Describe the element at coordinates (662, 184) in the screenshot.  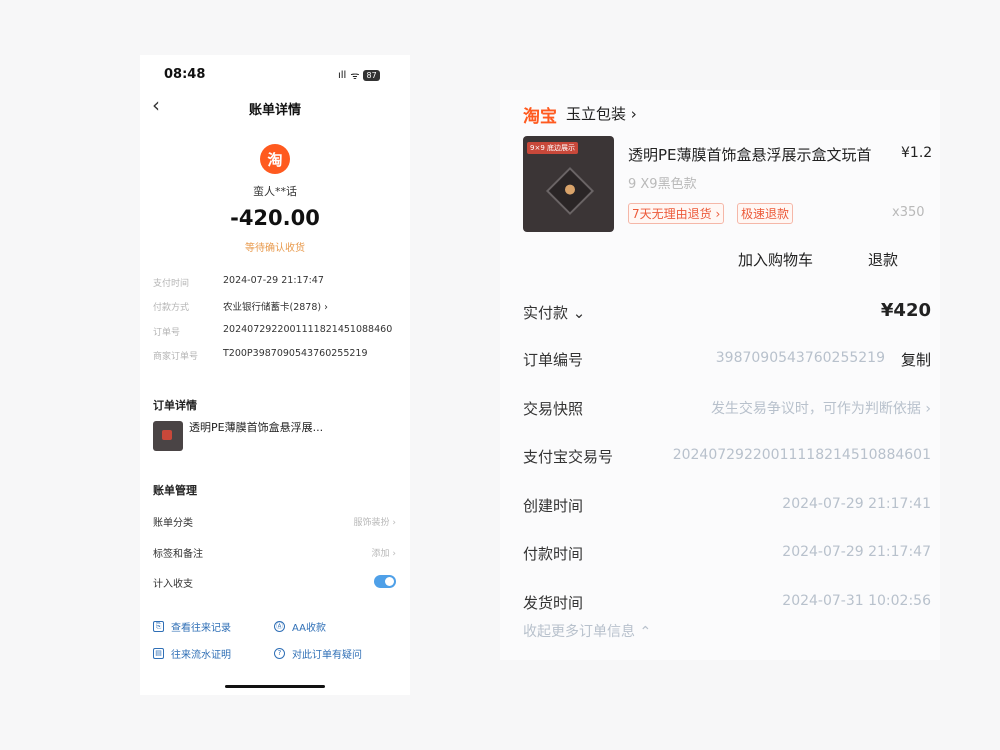
I see `product-spec: 9 X9黑色款` at that location.